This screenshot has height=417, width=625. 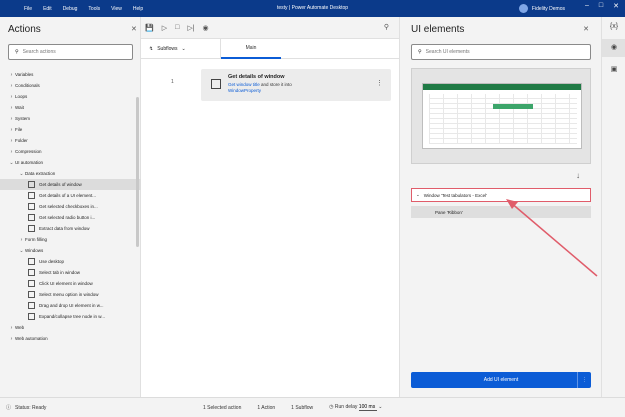 What do you see at coordinates (614, 48) in the screenshot?
I see `ui-elements-icon: ◉` at bounding box center [614, 48].